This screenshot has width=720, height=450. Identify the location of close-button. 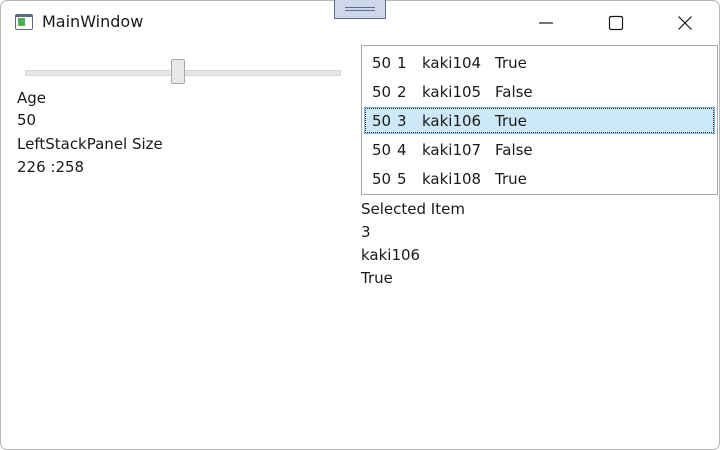
(685, 23).